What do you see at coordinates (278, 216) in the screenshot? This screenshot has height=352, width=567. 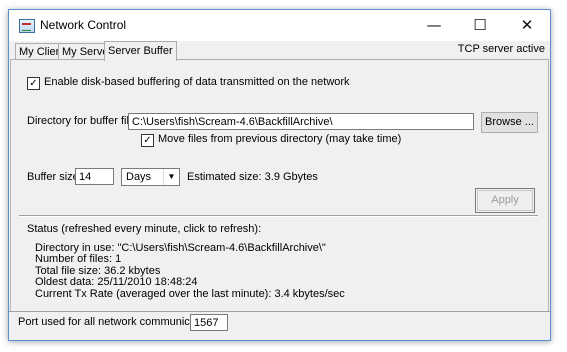 I see `section-divider` at bounding box center [278, 216].